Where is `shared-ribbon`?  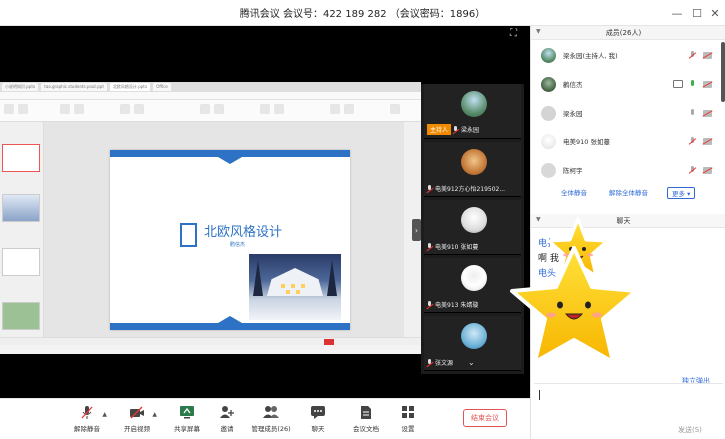
shared-ribbon is located at coordinates (210, 111).